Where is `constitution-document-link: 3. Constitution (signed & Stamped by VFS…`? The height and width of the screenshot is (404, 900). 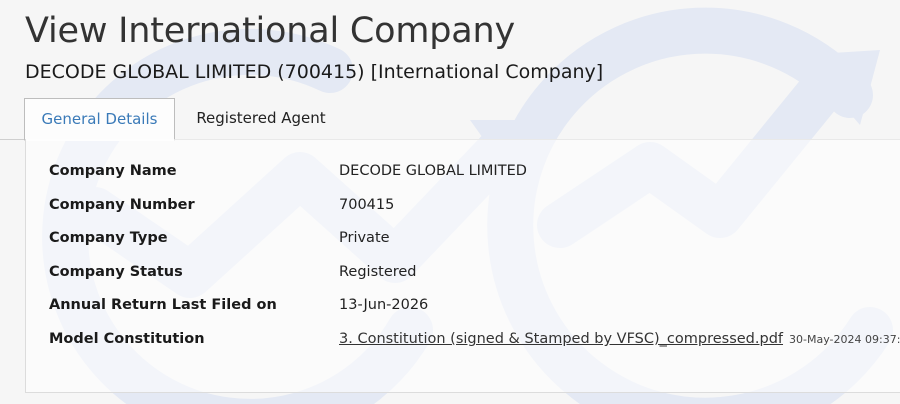 constitution-document-link: 3. Constitution (signed & Stamped by VFS… is located at coordinates (561, 339).